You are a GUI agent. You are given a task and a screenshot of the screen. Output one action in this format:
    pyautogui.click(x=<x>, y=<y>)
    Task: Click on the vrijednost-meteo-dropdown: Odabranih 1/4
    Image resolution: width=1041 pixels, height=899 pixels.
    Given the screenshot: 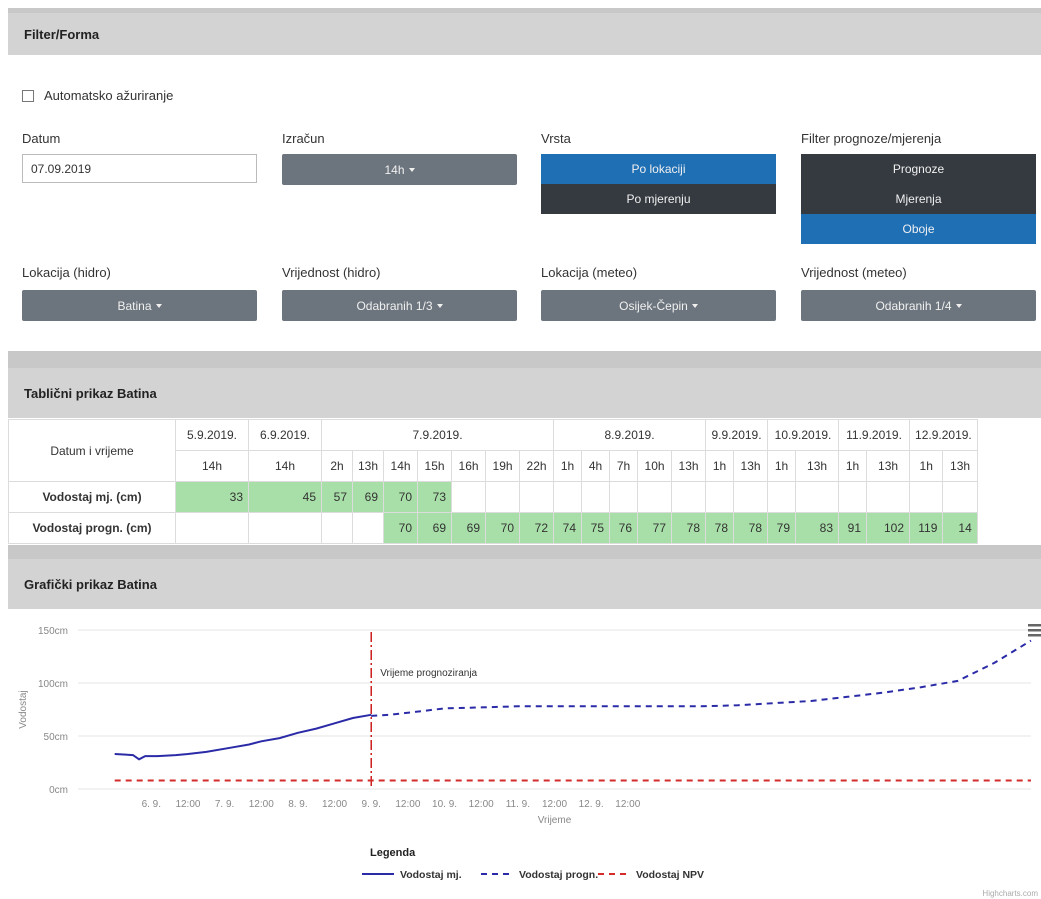 What is the action you would take?
    pyautogui.click(x=918, y=305)
    